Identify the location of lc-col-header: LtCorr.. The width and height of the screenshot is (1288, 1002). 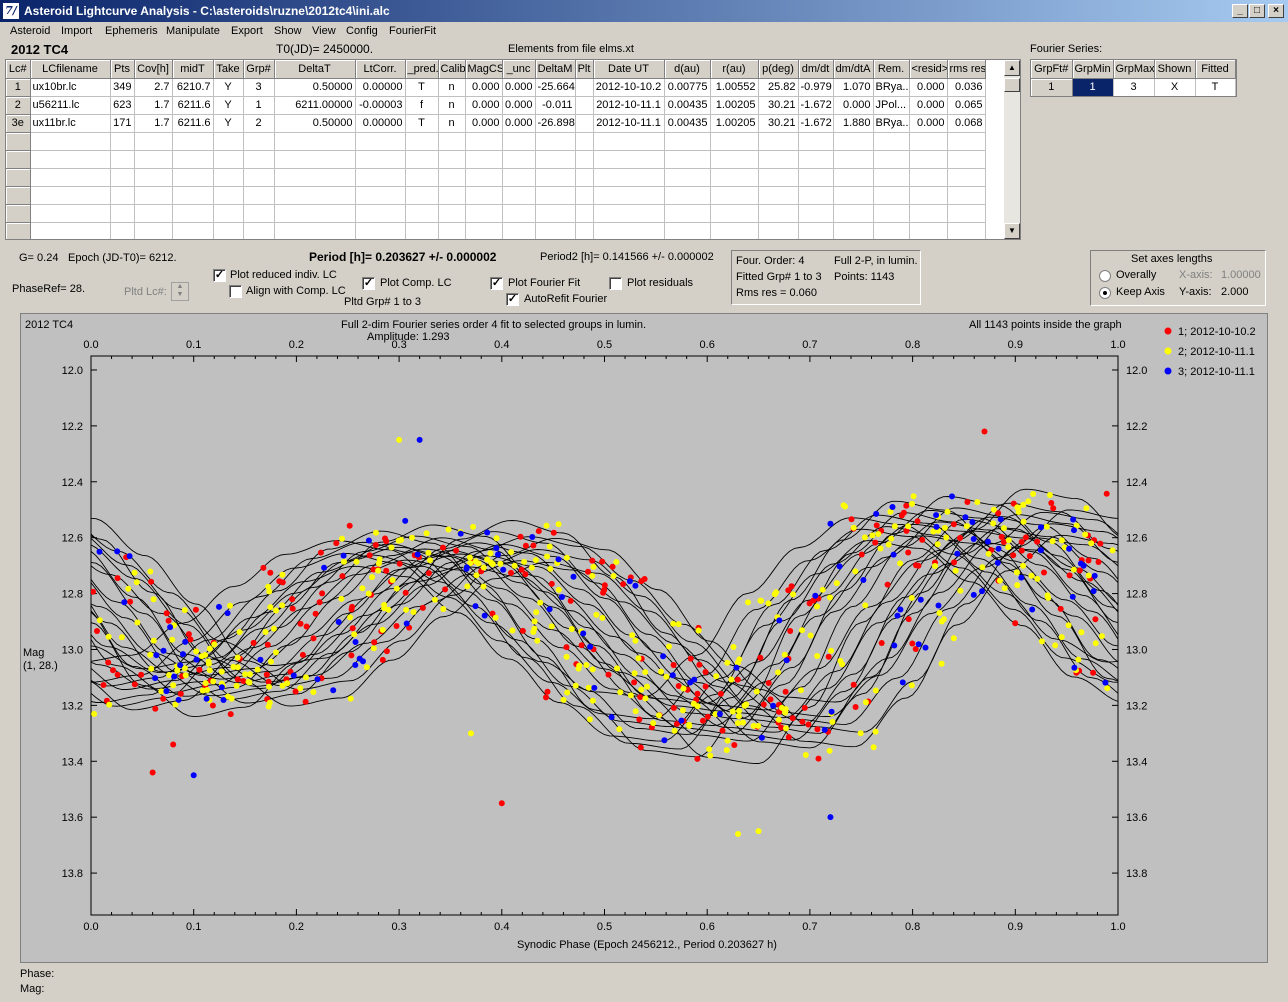
(380, 69).